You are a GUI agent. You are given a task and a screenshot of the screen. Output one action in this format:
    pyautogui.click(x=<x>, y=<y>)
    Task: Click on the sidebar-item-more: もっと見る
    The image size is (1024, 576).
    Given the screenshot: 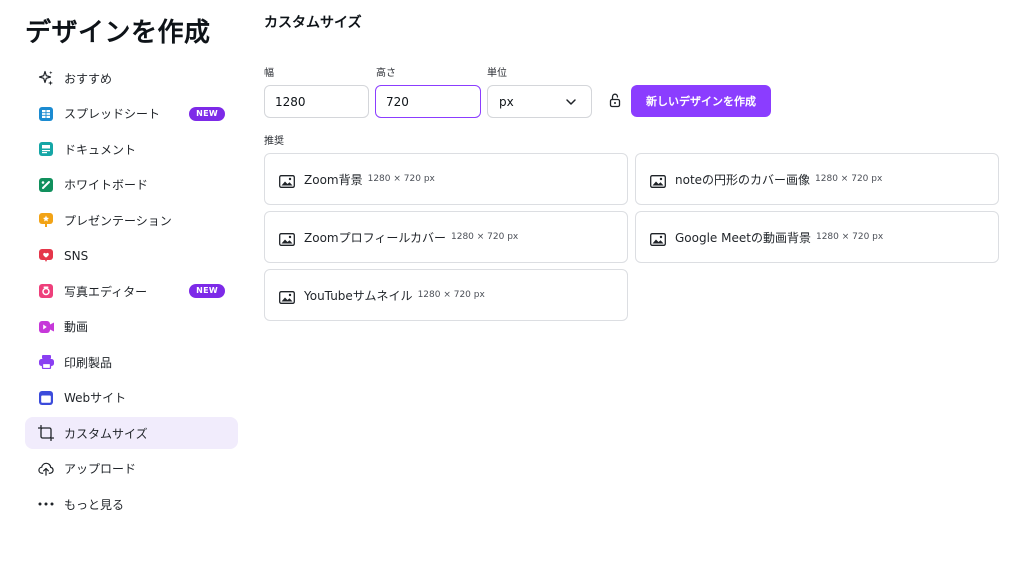 What is the action you would take?
    pyautogui.click(x=131, y=504)
    